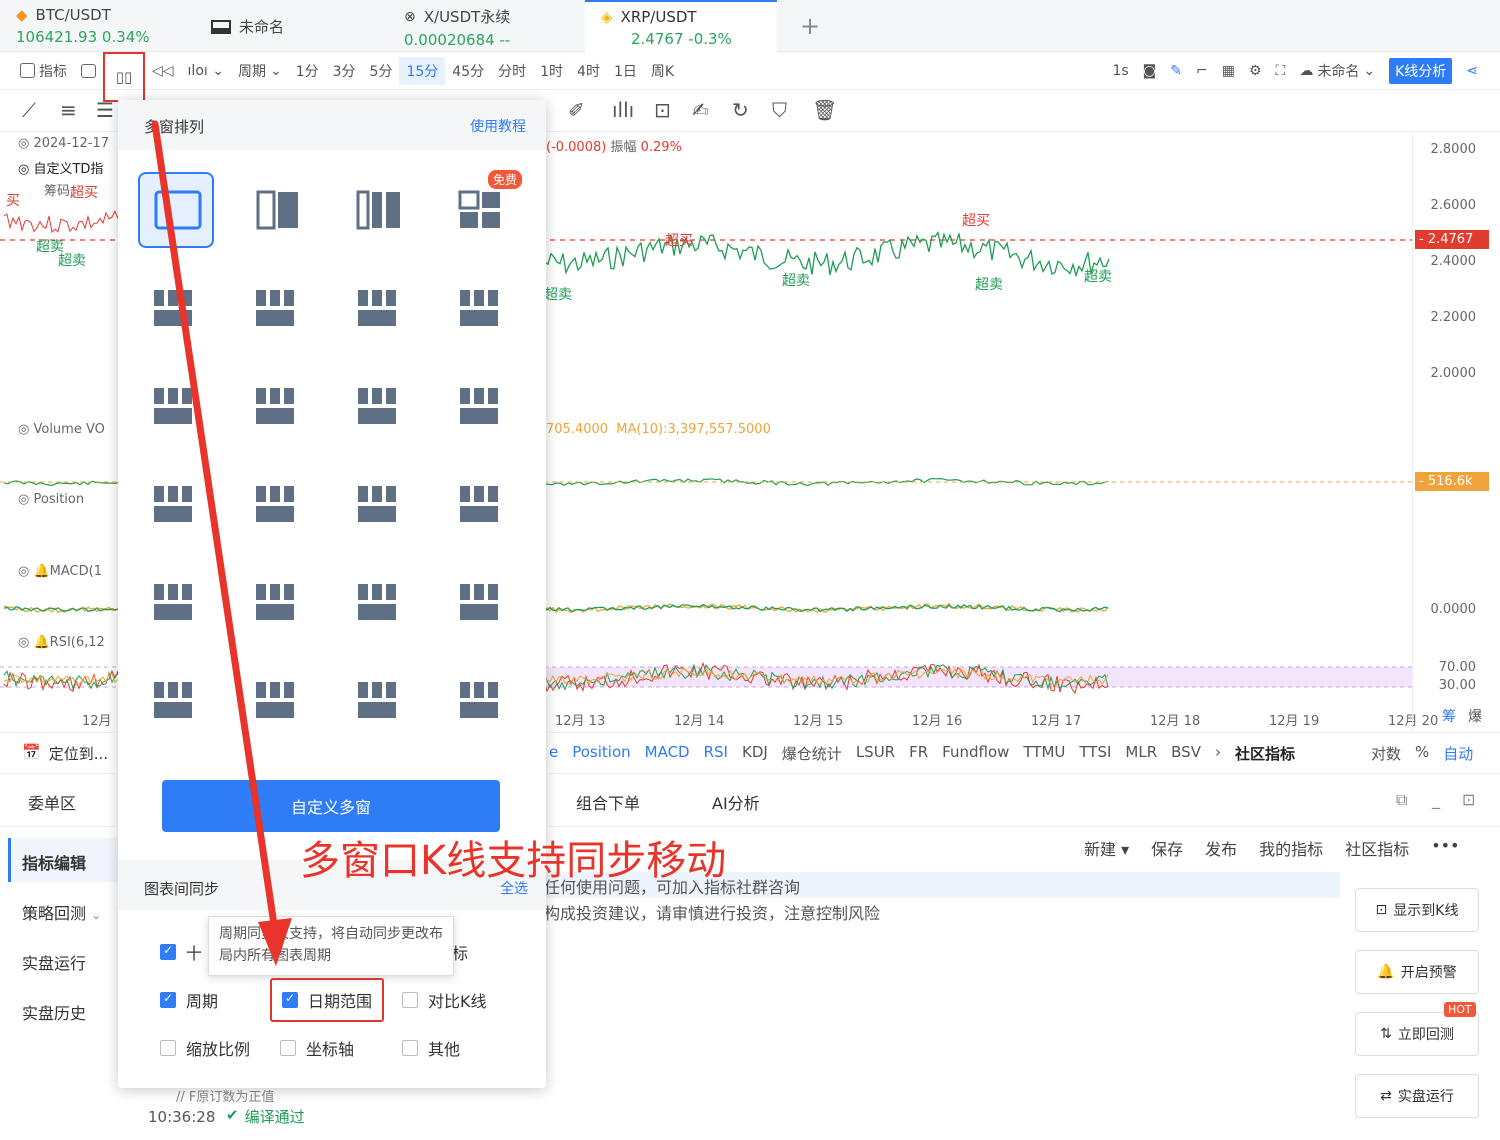 Image resolution: width=1500 pixels, height=1140 pixels. What do you see at coordinates (29, 110) in the screenshot?
I see `line-tool-icon: ⟋` at bounding box center [29, 110].